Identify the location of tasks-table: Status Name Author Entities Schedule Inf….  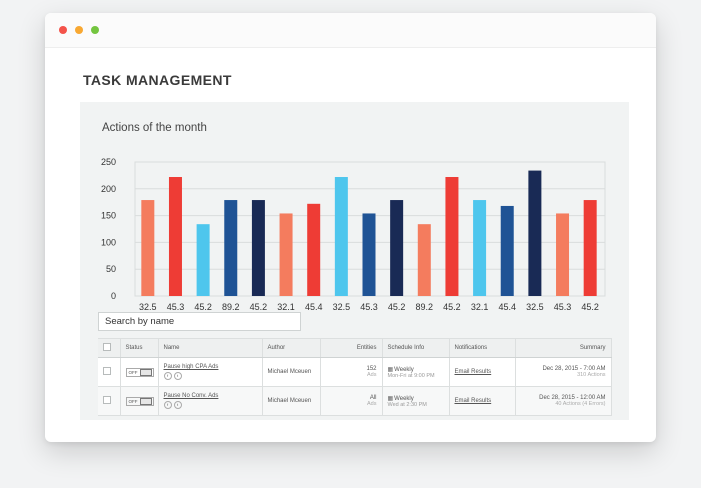
(355, 377).